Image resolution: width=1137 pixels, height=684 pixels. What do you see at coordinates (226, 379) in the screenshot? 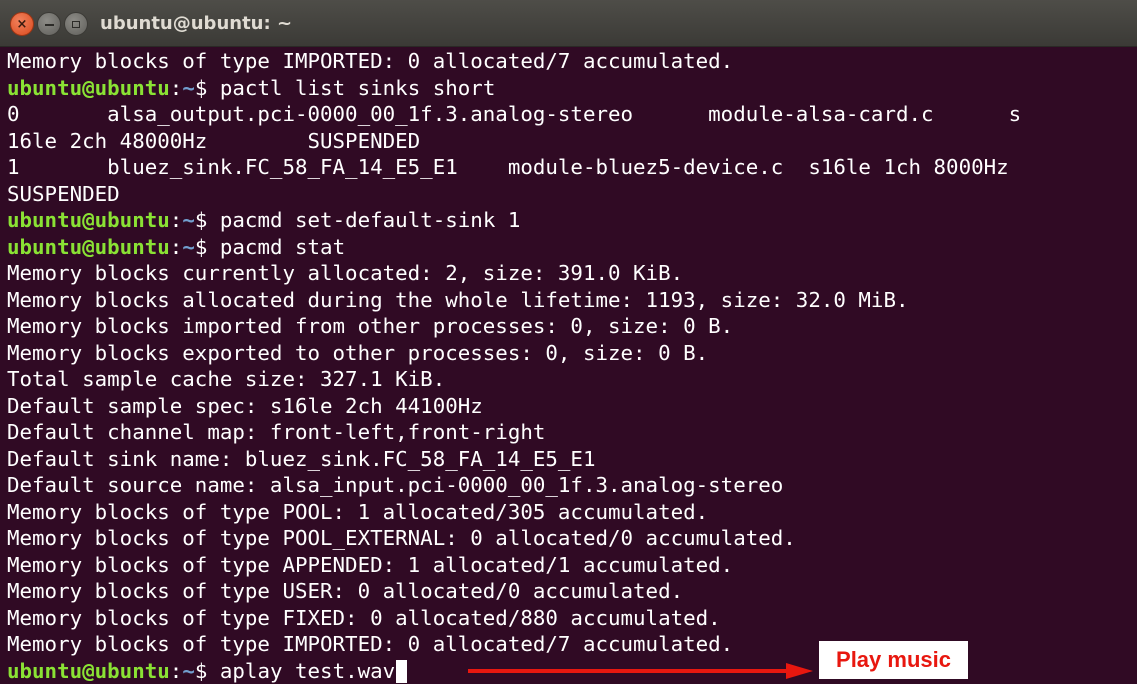
I see `output-line: Total sample cache size: 327.1 KiB.` at bounding box center [226, 379].